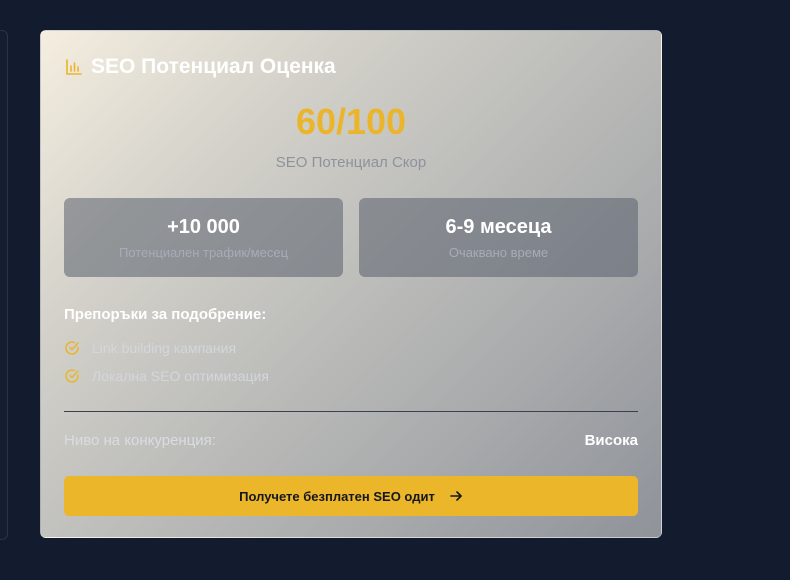  What do you see at coordinates (203, 252) in the screenshot?
I see `stat-traffic-label: Потенциален трафик/месец` at bounding box center [203, 252].